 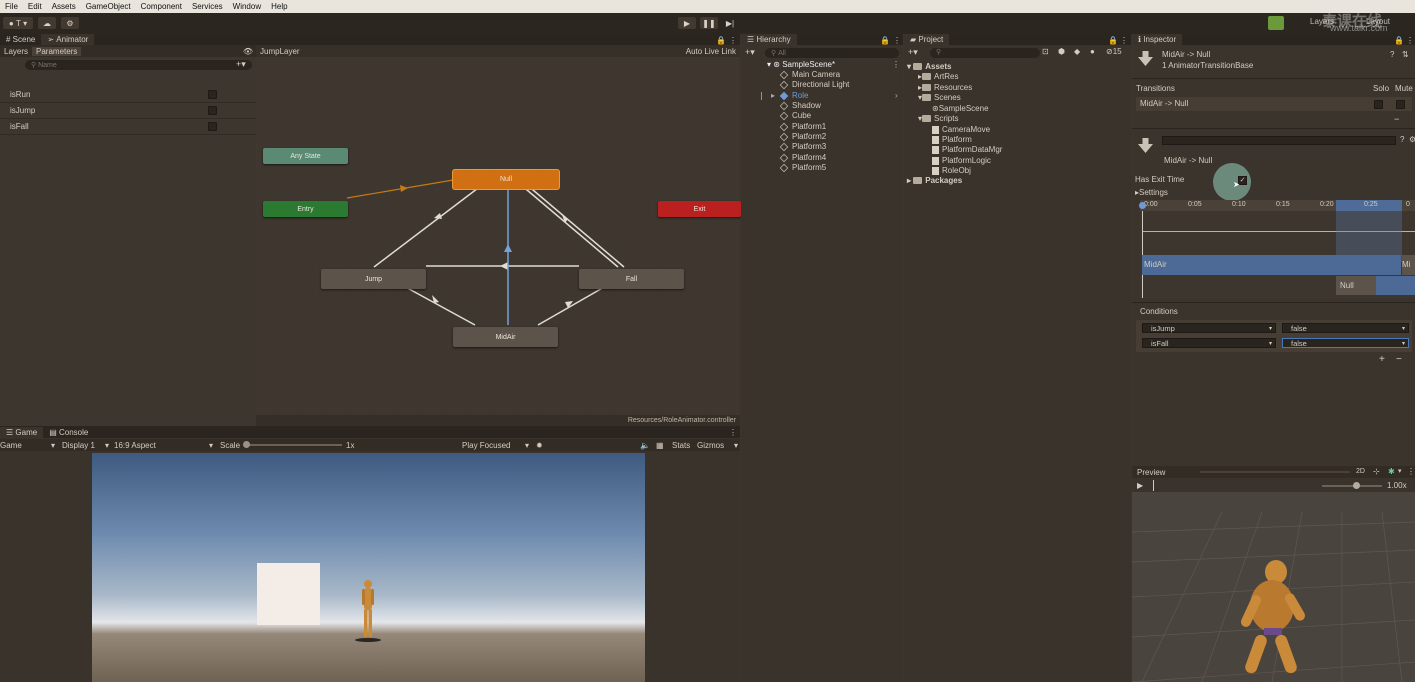 I want to click on display-mode-dropdown: Game ▾, so click(x=27, y=445).